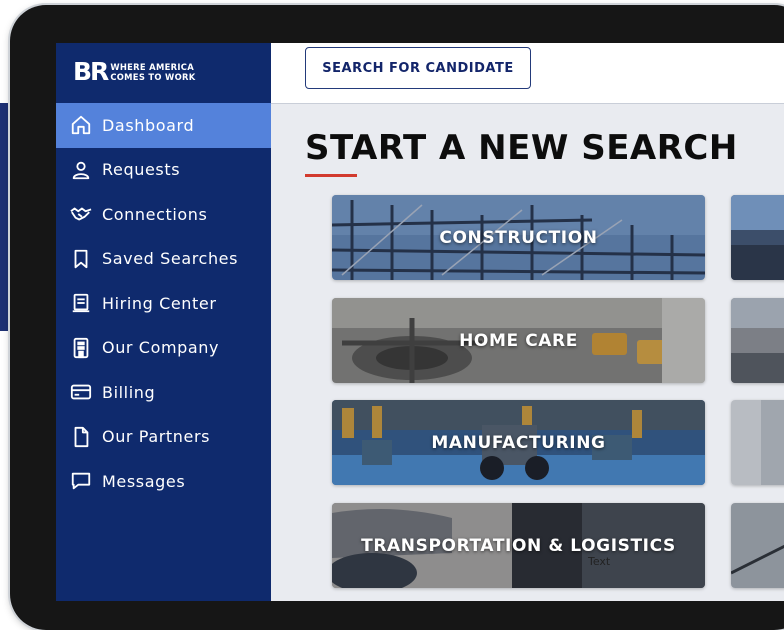 This screenshot has height=630, width=784. I want to click on sidebar-item-messages: Messages, so click(163, 481).